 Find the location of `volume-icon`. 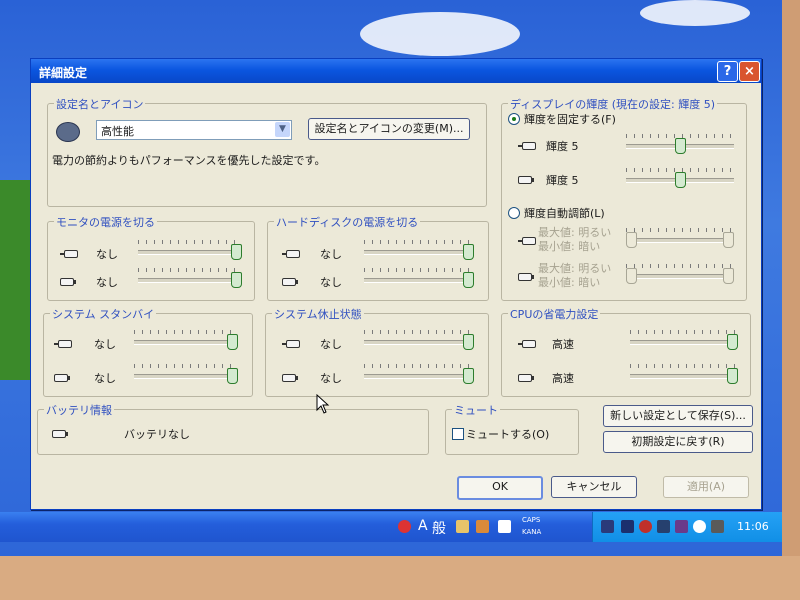

volume-icon is located at coordinates (663, 526).